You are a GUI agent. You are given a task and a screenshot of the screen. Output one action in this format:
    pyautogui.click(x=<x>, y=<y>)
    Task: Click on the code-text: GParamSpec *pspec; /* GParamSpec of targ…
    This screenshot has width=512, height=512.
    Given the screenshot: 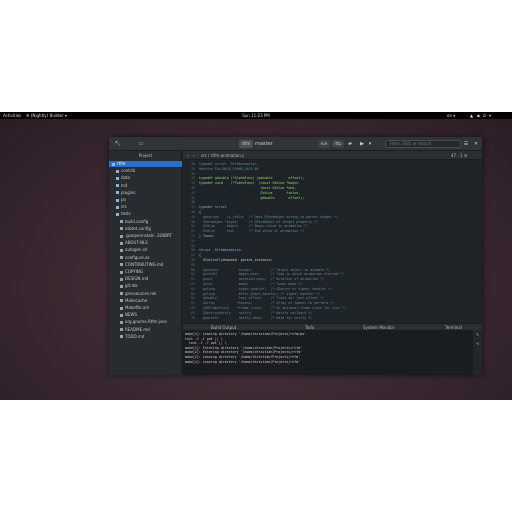 What is the action you would take?
    pyautogui.click(x=259, y=221)
    